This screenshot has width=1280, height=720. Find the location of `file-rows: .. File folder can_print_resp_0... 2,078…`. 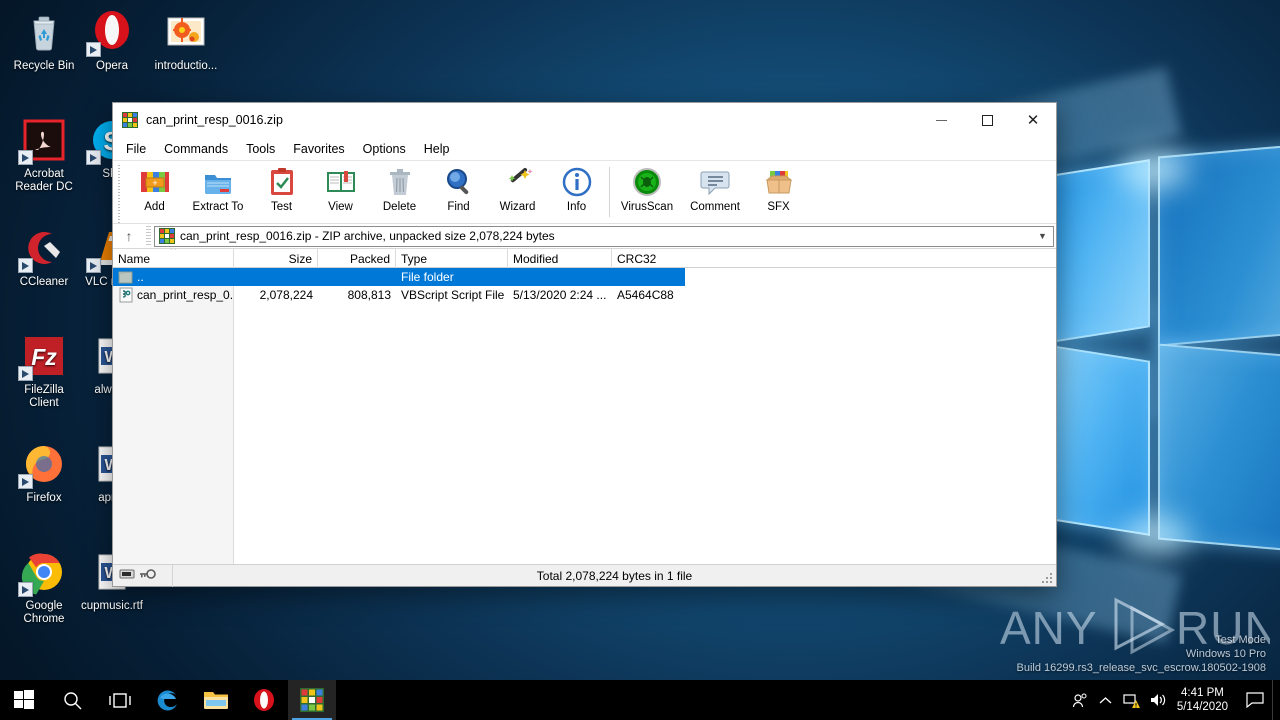

file-rows: .. File folder can_print_resp_0... 2,078… is located at coordinates (584, 286).